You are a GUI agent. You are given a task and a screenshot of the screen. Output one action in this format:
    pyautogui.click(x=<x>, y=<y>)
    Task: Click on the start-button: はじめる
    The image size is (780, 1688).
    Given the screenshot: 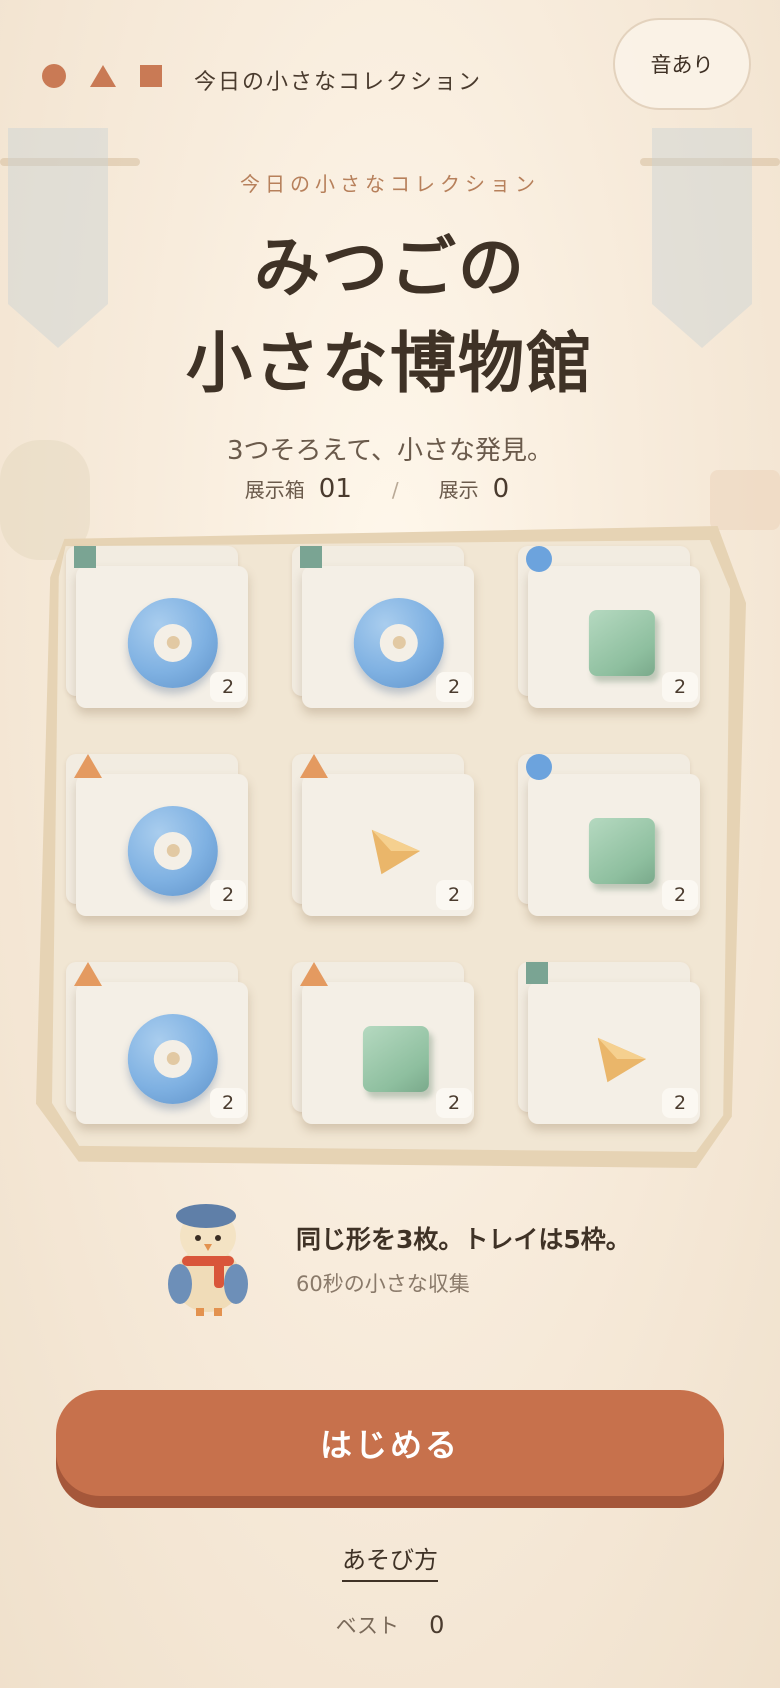 What is the action you would take?
    pyautogui.click(x=390, y=1443)
    